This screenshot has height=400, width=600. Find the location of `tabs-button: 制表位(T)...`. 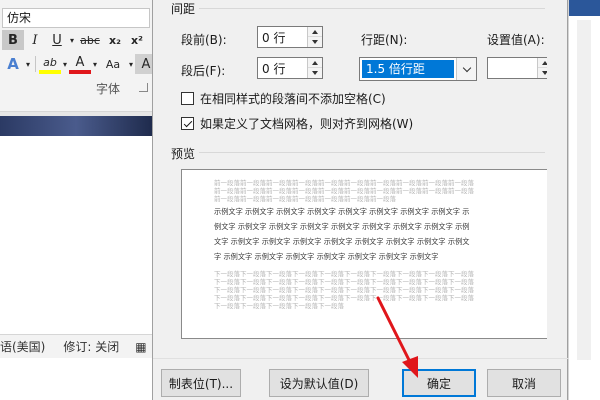

tabs-button: 制表位(T)... is located at coordinates (201, 383).